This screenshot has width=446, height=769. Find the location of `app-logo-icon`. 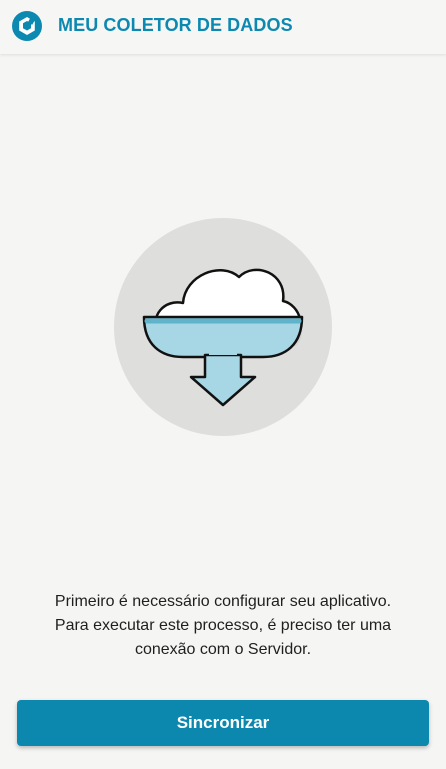

app-logo-icon is located at coordinates (27, 26).